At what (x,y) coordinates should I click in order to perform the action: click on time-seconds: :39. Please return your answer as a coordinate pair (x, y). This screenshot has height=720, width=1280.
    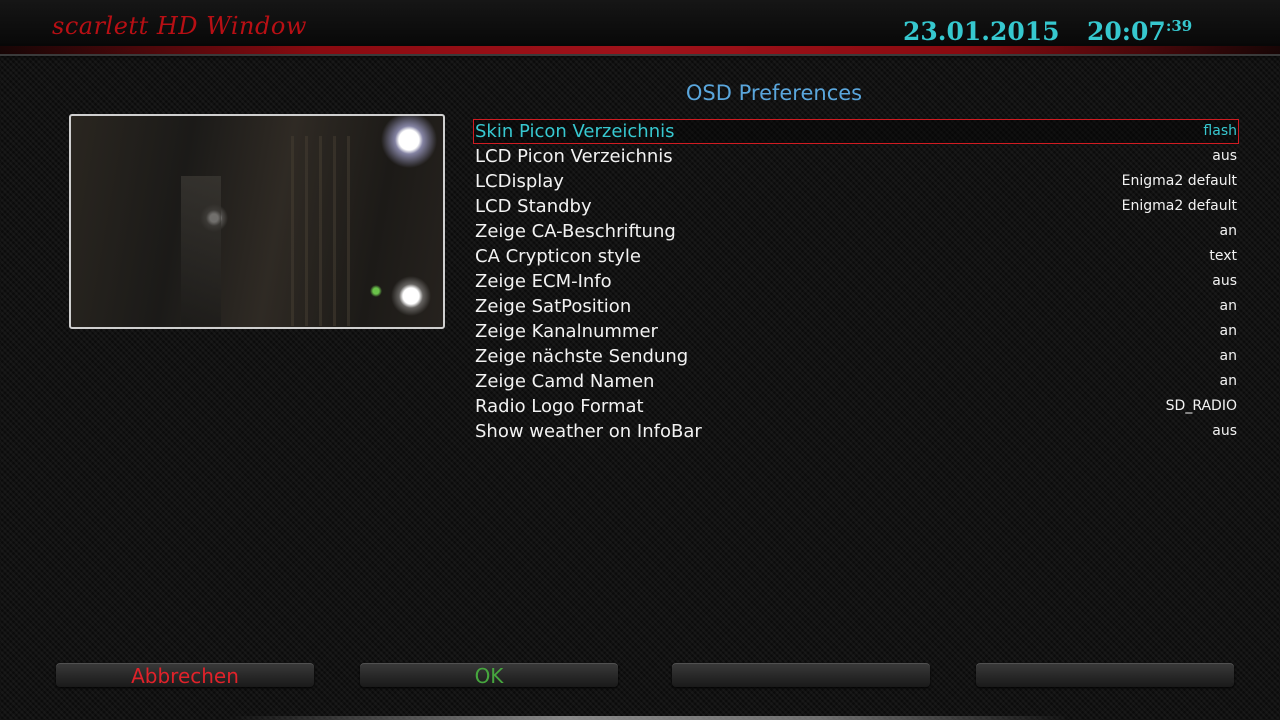
    Looking at the image, I should click on (1179, 26).